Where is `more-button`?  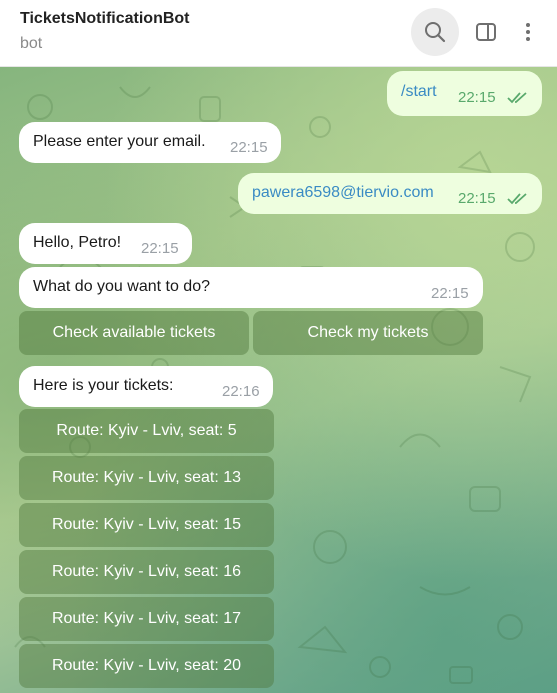 more-button is located at coordinates (528, 32).